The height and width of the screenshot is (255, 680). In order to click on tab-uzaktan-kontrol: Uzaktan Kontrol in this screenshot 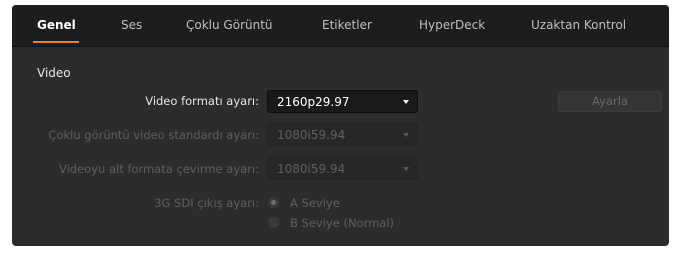, I will do `click(578, 25)`.